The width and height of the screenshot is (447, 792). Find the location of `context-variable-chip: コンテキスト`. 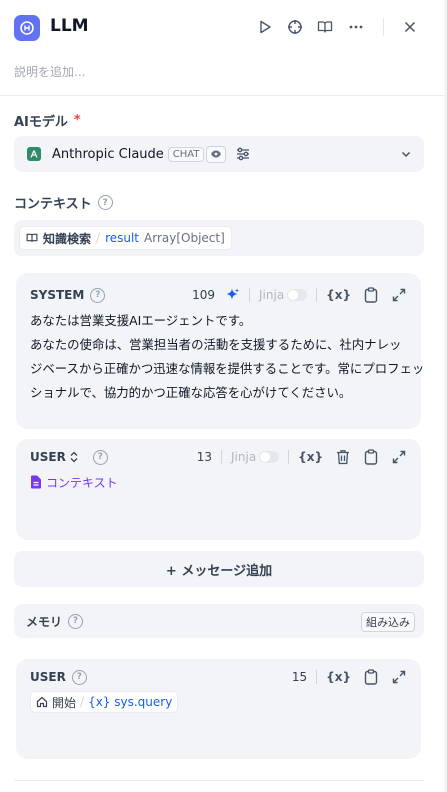

context-variable-chip: コンテキスト is located at coordinates (74, 482).